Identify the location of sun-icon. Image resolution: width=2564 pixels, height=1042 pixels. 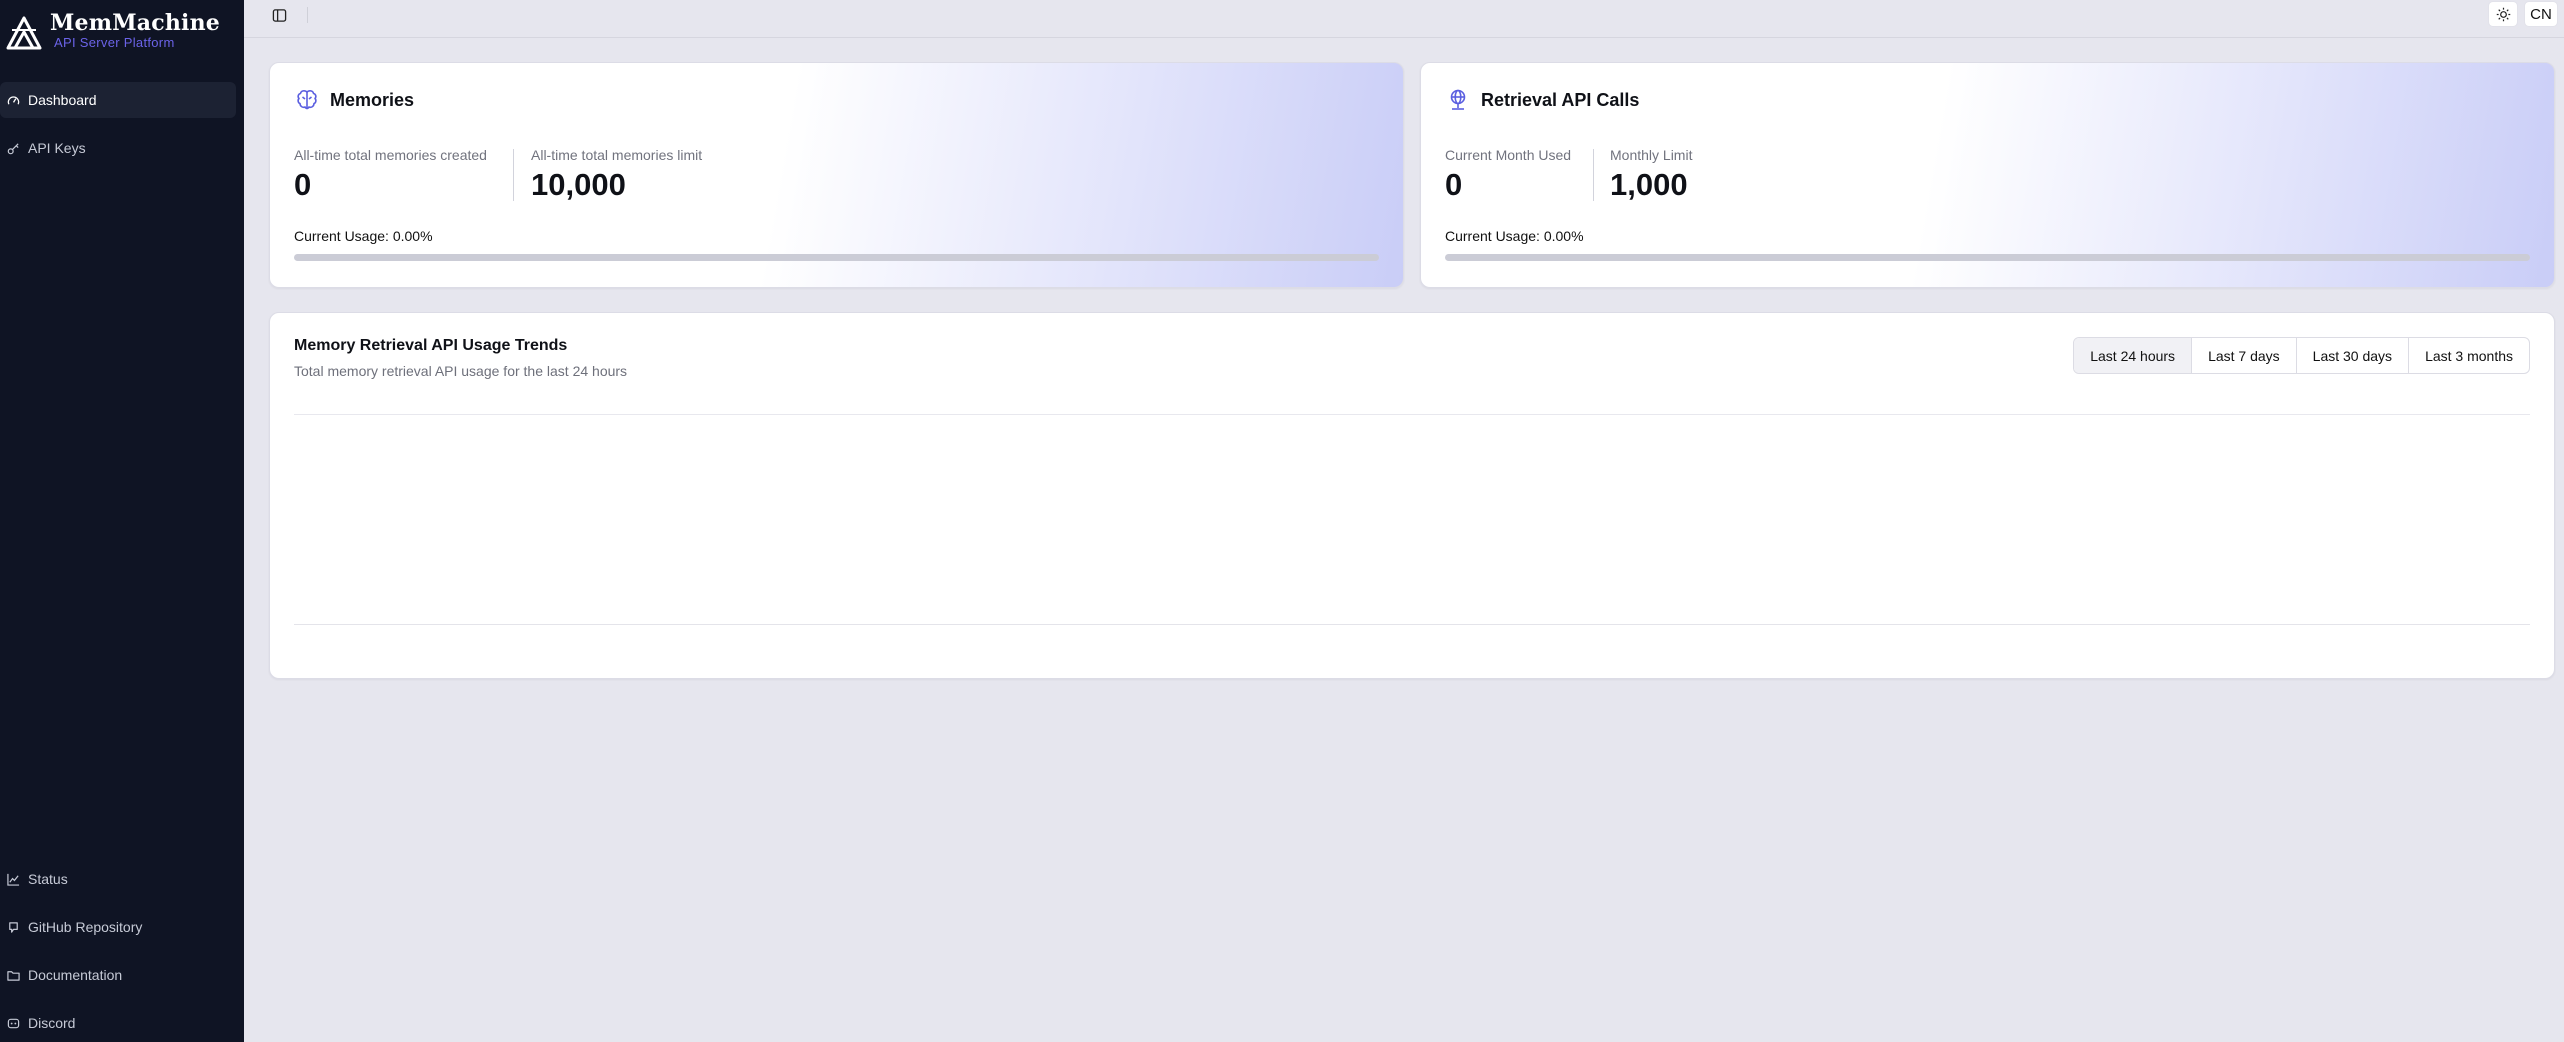
(2503, 14).